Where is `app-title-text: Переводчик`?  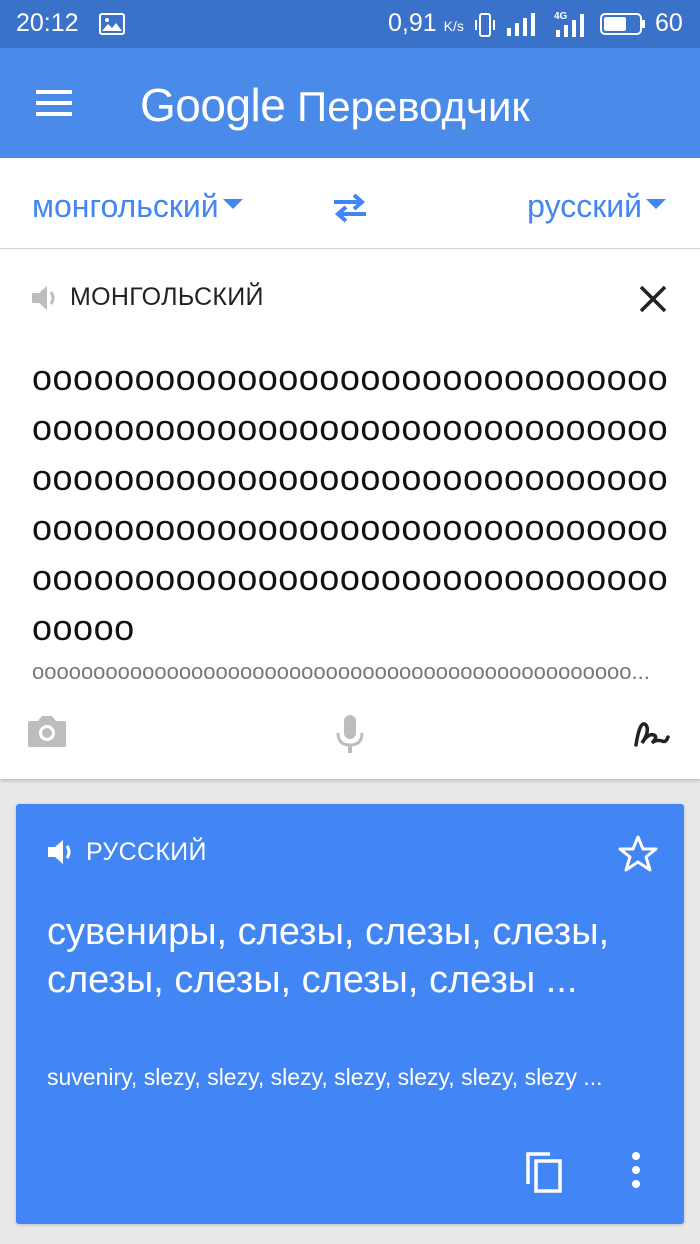 app-title-text: Переводчик is located at coordinates (413, 106).